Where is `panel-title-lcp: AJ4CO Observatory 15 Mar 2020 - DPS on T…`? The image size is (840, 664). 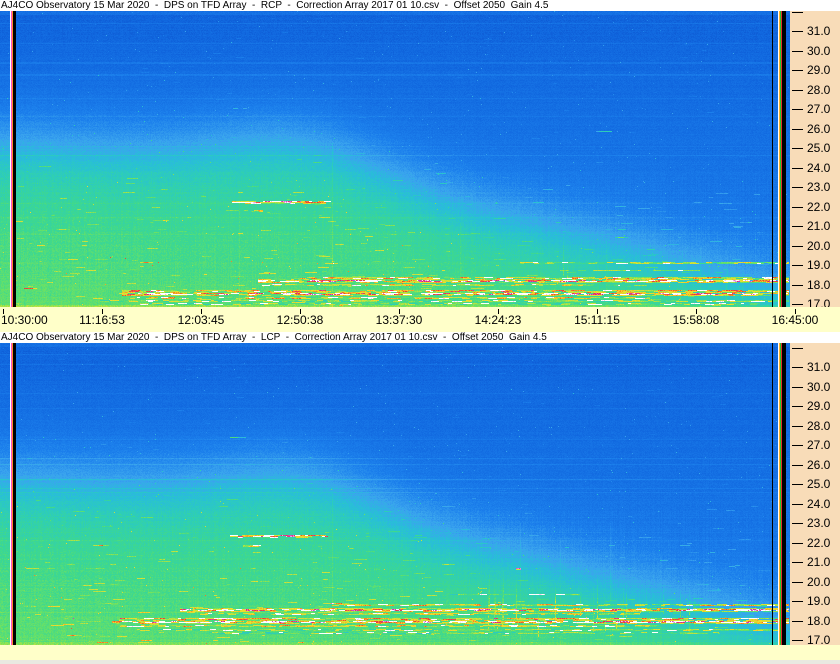 panel-title-lcp: AJ4CO Observatory 15 Mar 2020 - DPS on T… is located at coordinates (420, 337).